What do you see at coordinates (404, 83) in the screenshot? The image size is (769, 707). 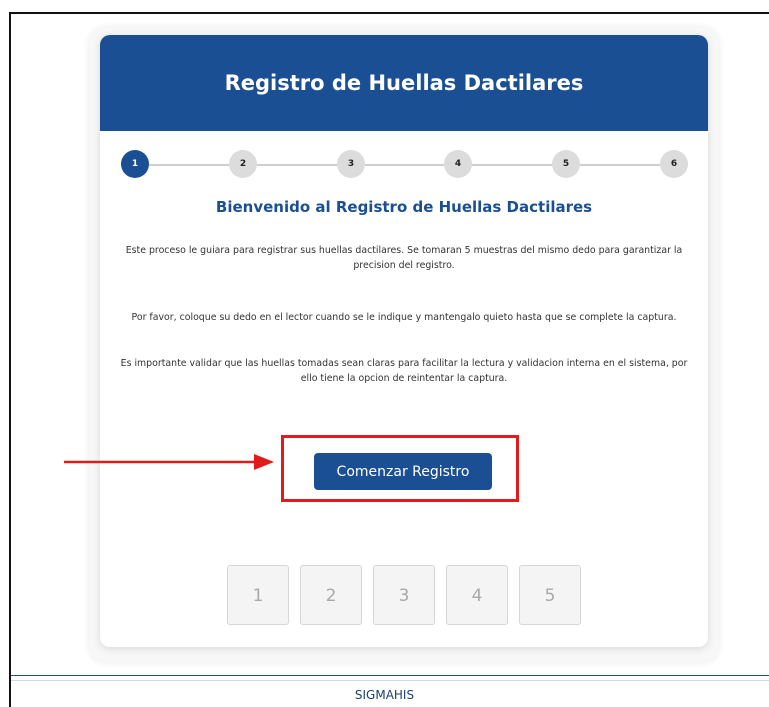 I see `card-header: Registro de Huellas Dactilares` at bounding box center [404, 83].